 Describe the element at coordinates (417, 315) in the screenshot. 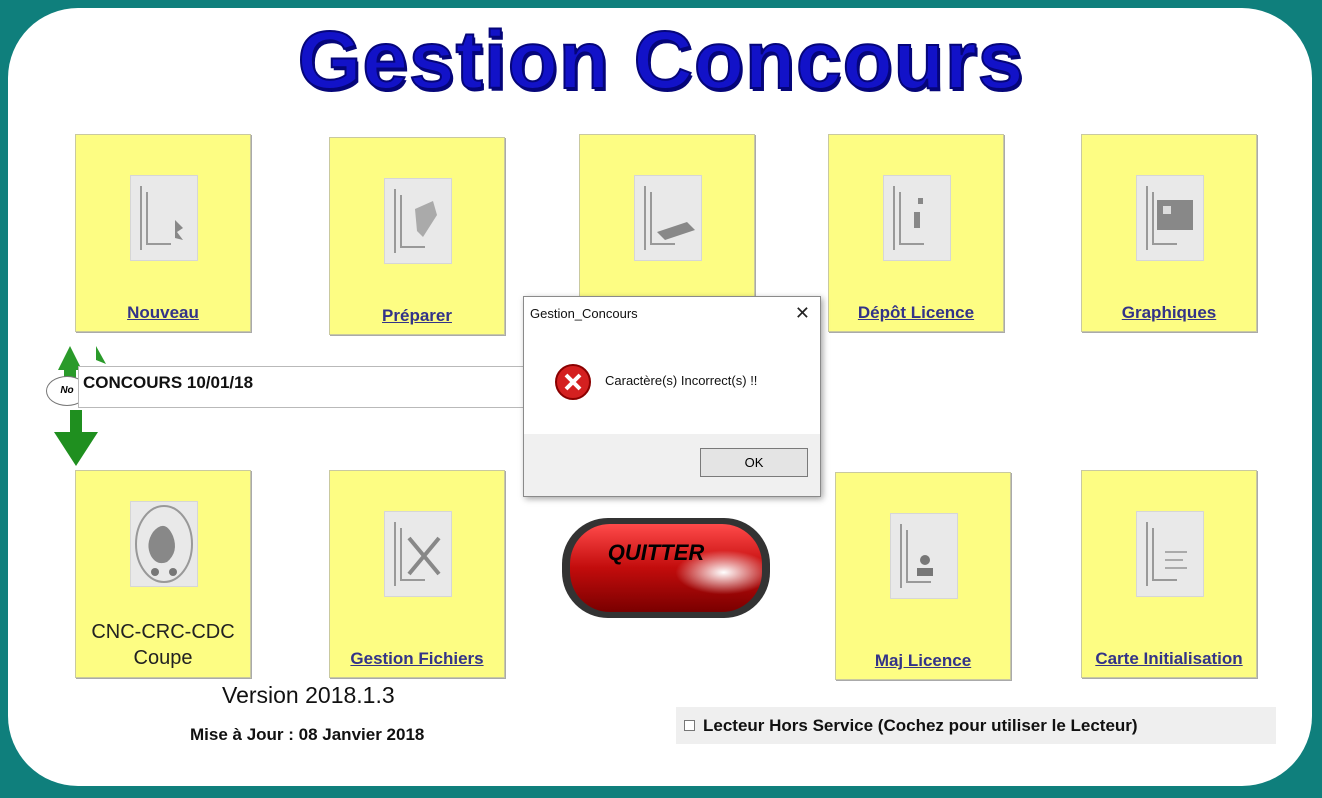

I see `tile-preparer-label: Préparer` at that location.